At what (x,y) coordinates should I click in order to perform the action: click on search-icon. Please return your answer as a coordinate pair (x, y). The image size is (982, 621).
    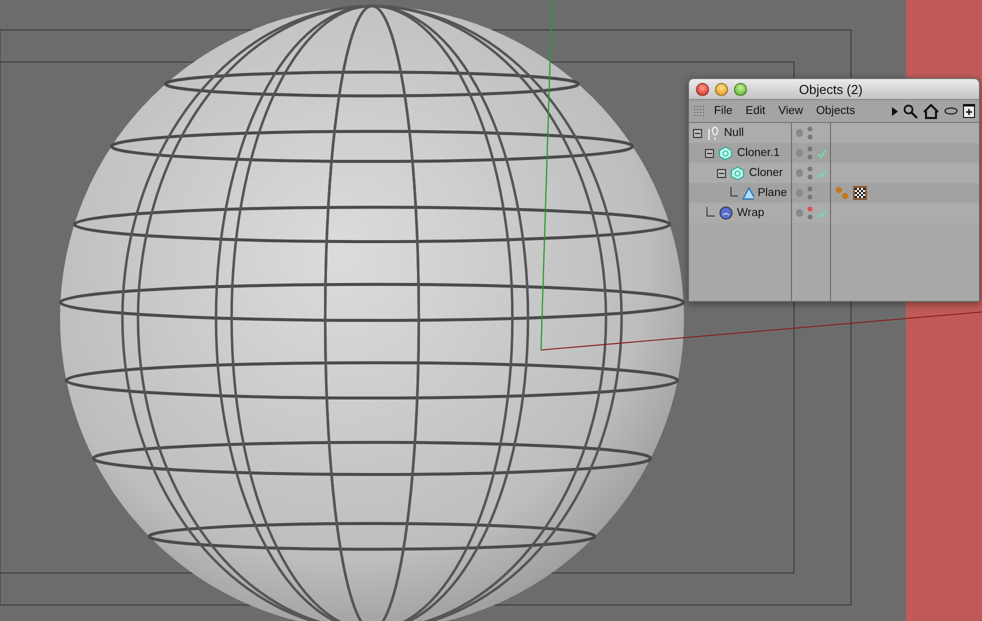
    Looking at the image, I should click on (910, 111).